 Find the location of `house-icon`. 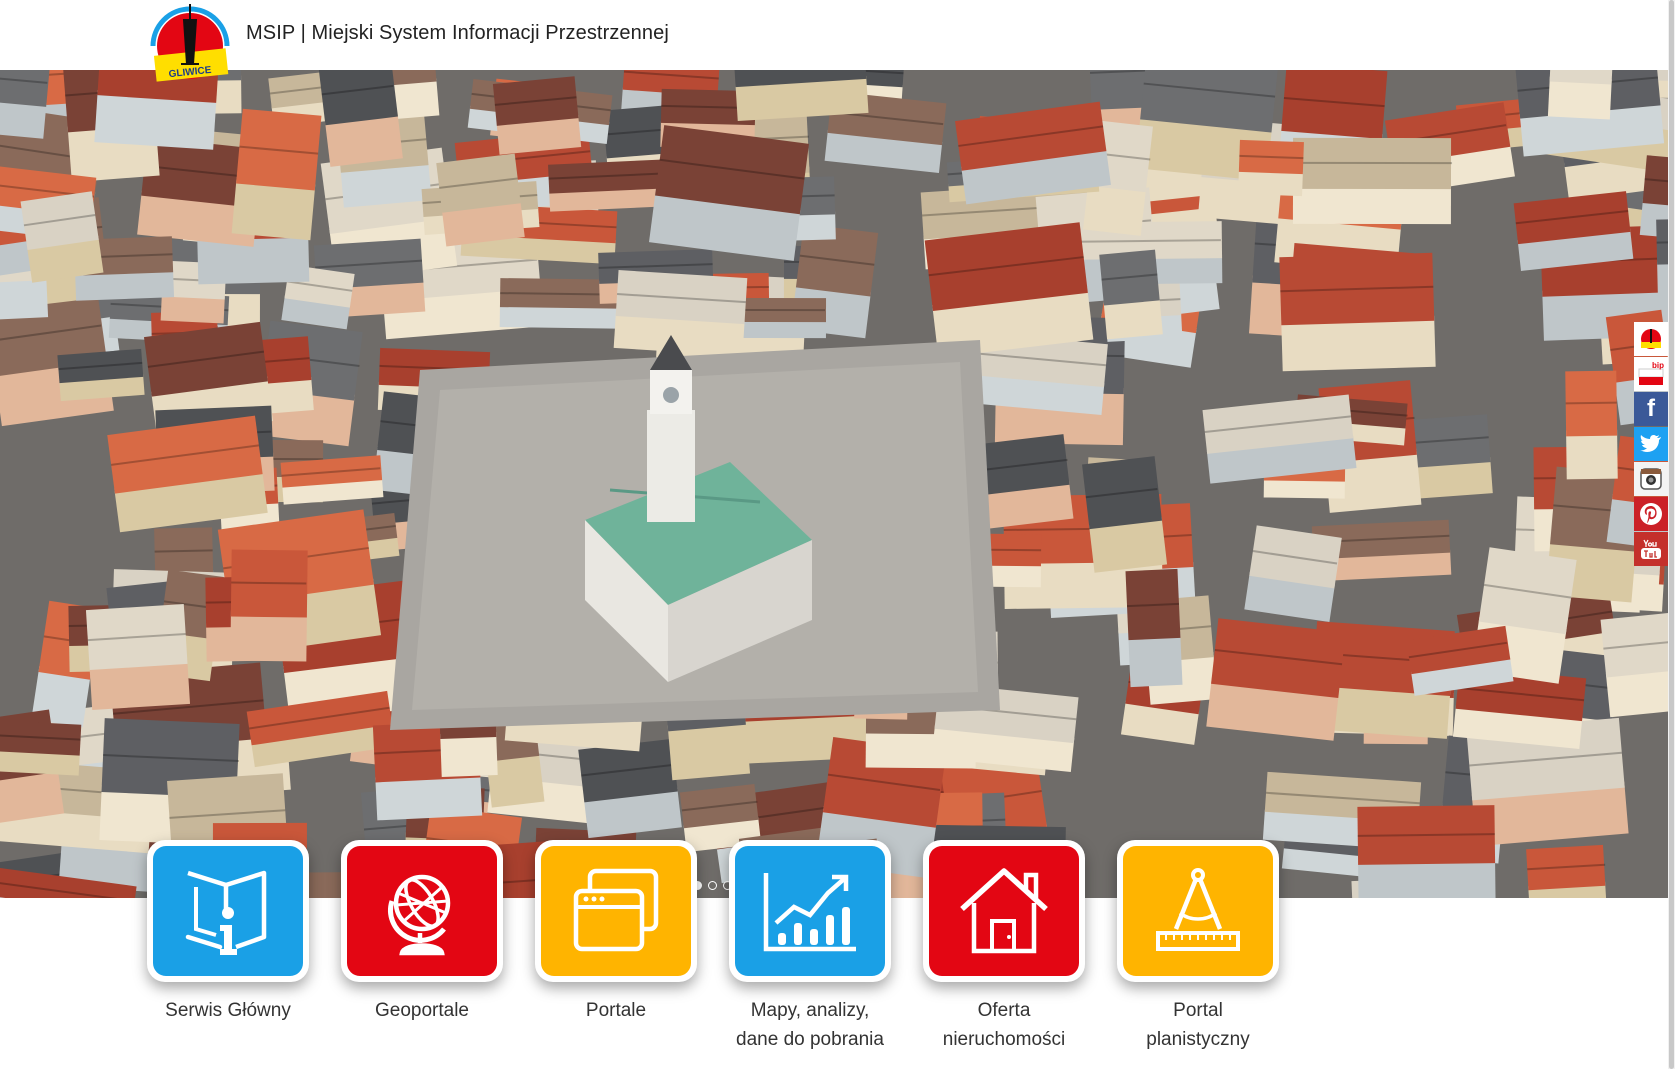

house-icon is located at coordinates (1004, 911).